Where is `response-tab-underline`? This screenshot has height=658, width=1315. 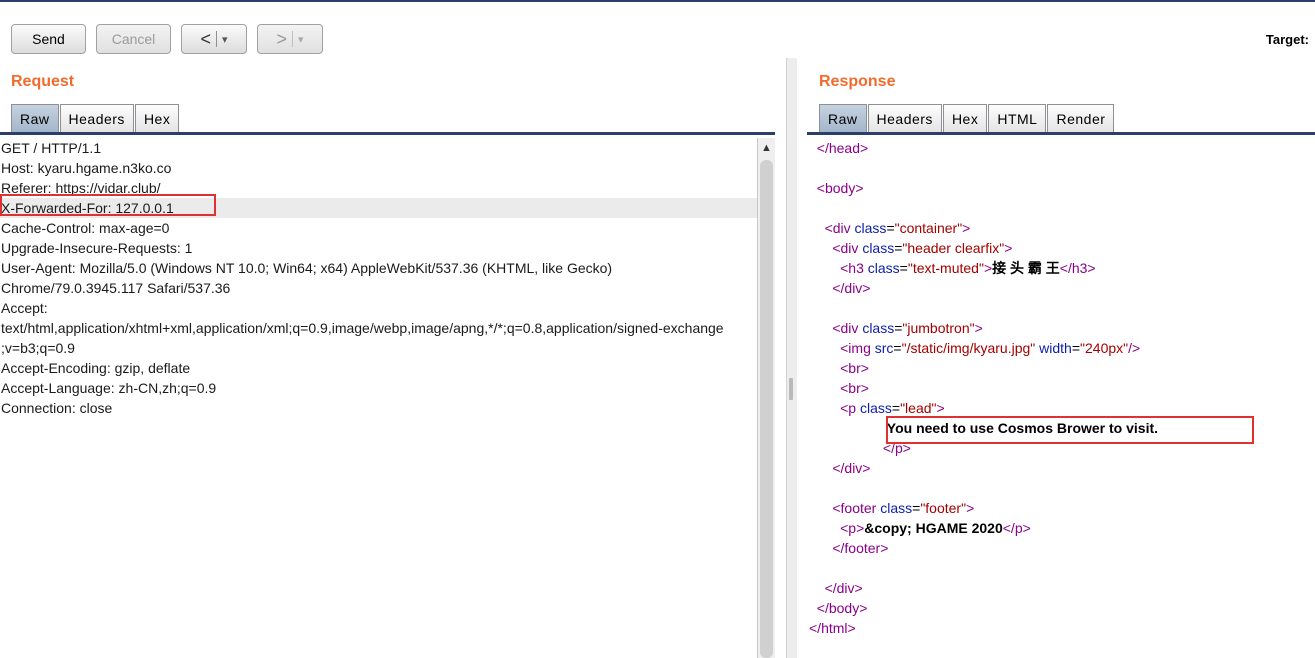
response-tab-underline is located at coordinates (1061, 133).